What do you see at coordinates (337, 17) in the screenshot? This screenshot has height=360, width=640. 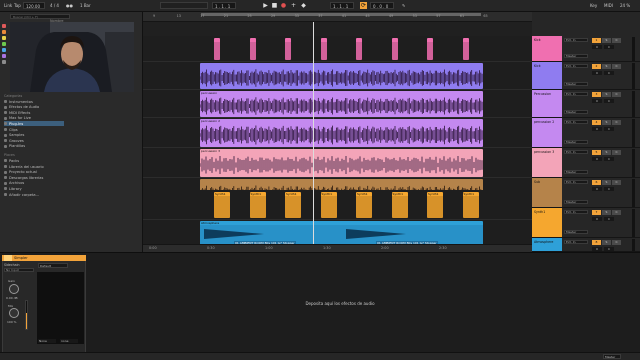 I see `beat-time-ruler: 9 13 17 21 25 29 33 37 41 45 49 53 57 61 65` at bounding box center [337, 17].